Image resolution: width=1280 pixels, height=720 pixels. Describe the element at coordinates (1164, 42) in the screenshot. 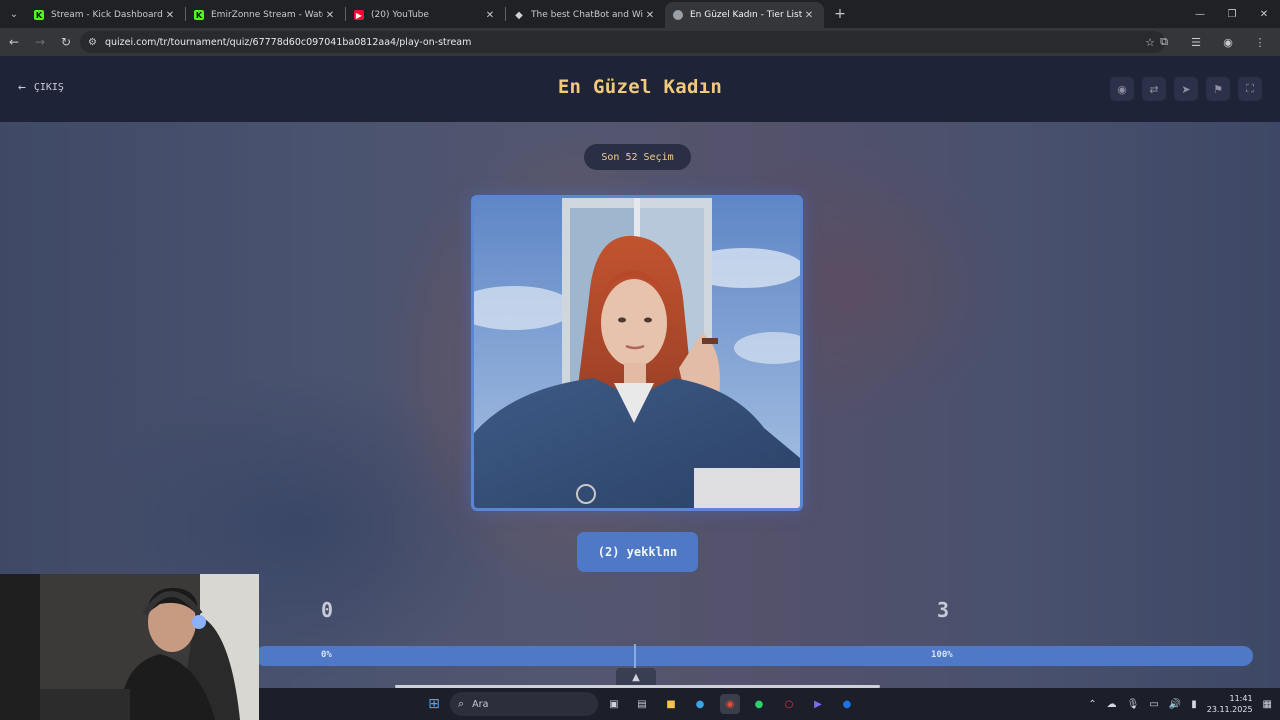

I see `extensions-icon: ⧉` at that location.